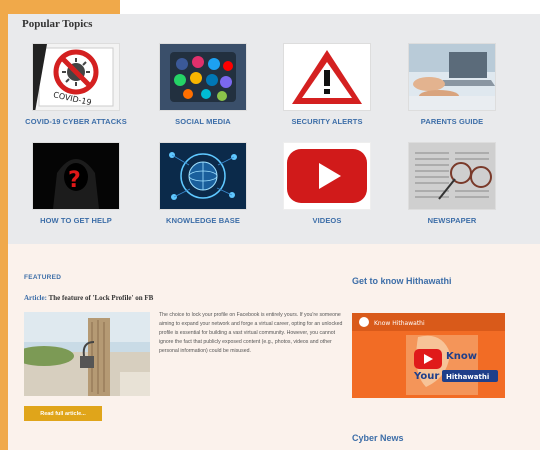  What do you see at coordinates (428, 355) in the screenshot?
I see `hithawathi-video-embed: Know Hithawathi Know Your Hithawathi` at bounding box center [428, 355].